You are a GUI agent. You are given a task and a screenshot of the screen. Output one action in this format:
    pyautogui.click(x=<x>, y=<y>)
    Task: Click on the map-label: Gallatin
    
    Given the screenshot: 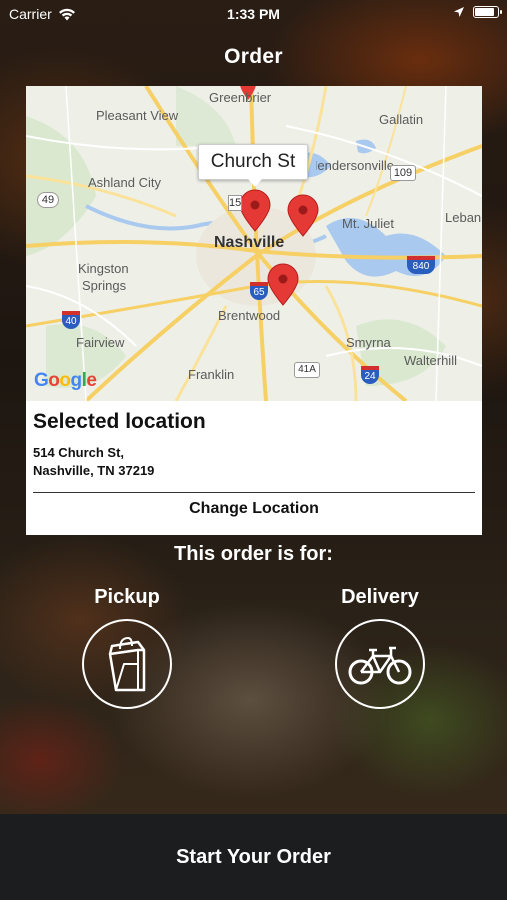 What is the action you would take?
    pyautogui.click(x=401, y=119)
    